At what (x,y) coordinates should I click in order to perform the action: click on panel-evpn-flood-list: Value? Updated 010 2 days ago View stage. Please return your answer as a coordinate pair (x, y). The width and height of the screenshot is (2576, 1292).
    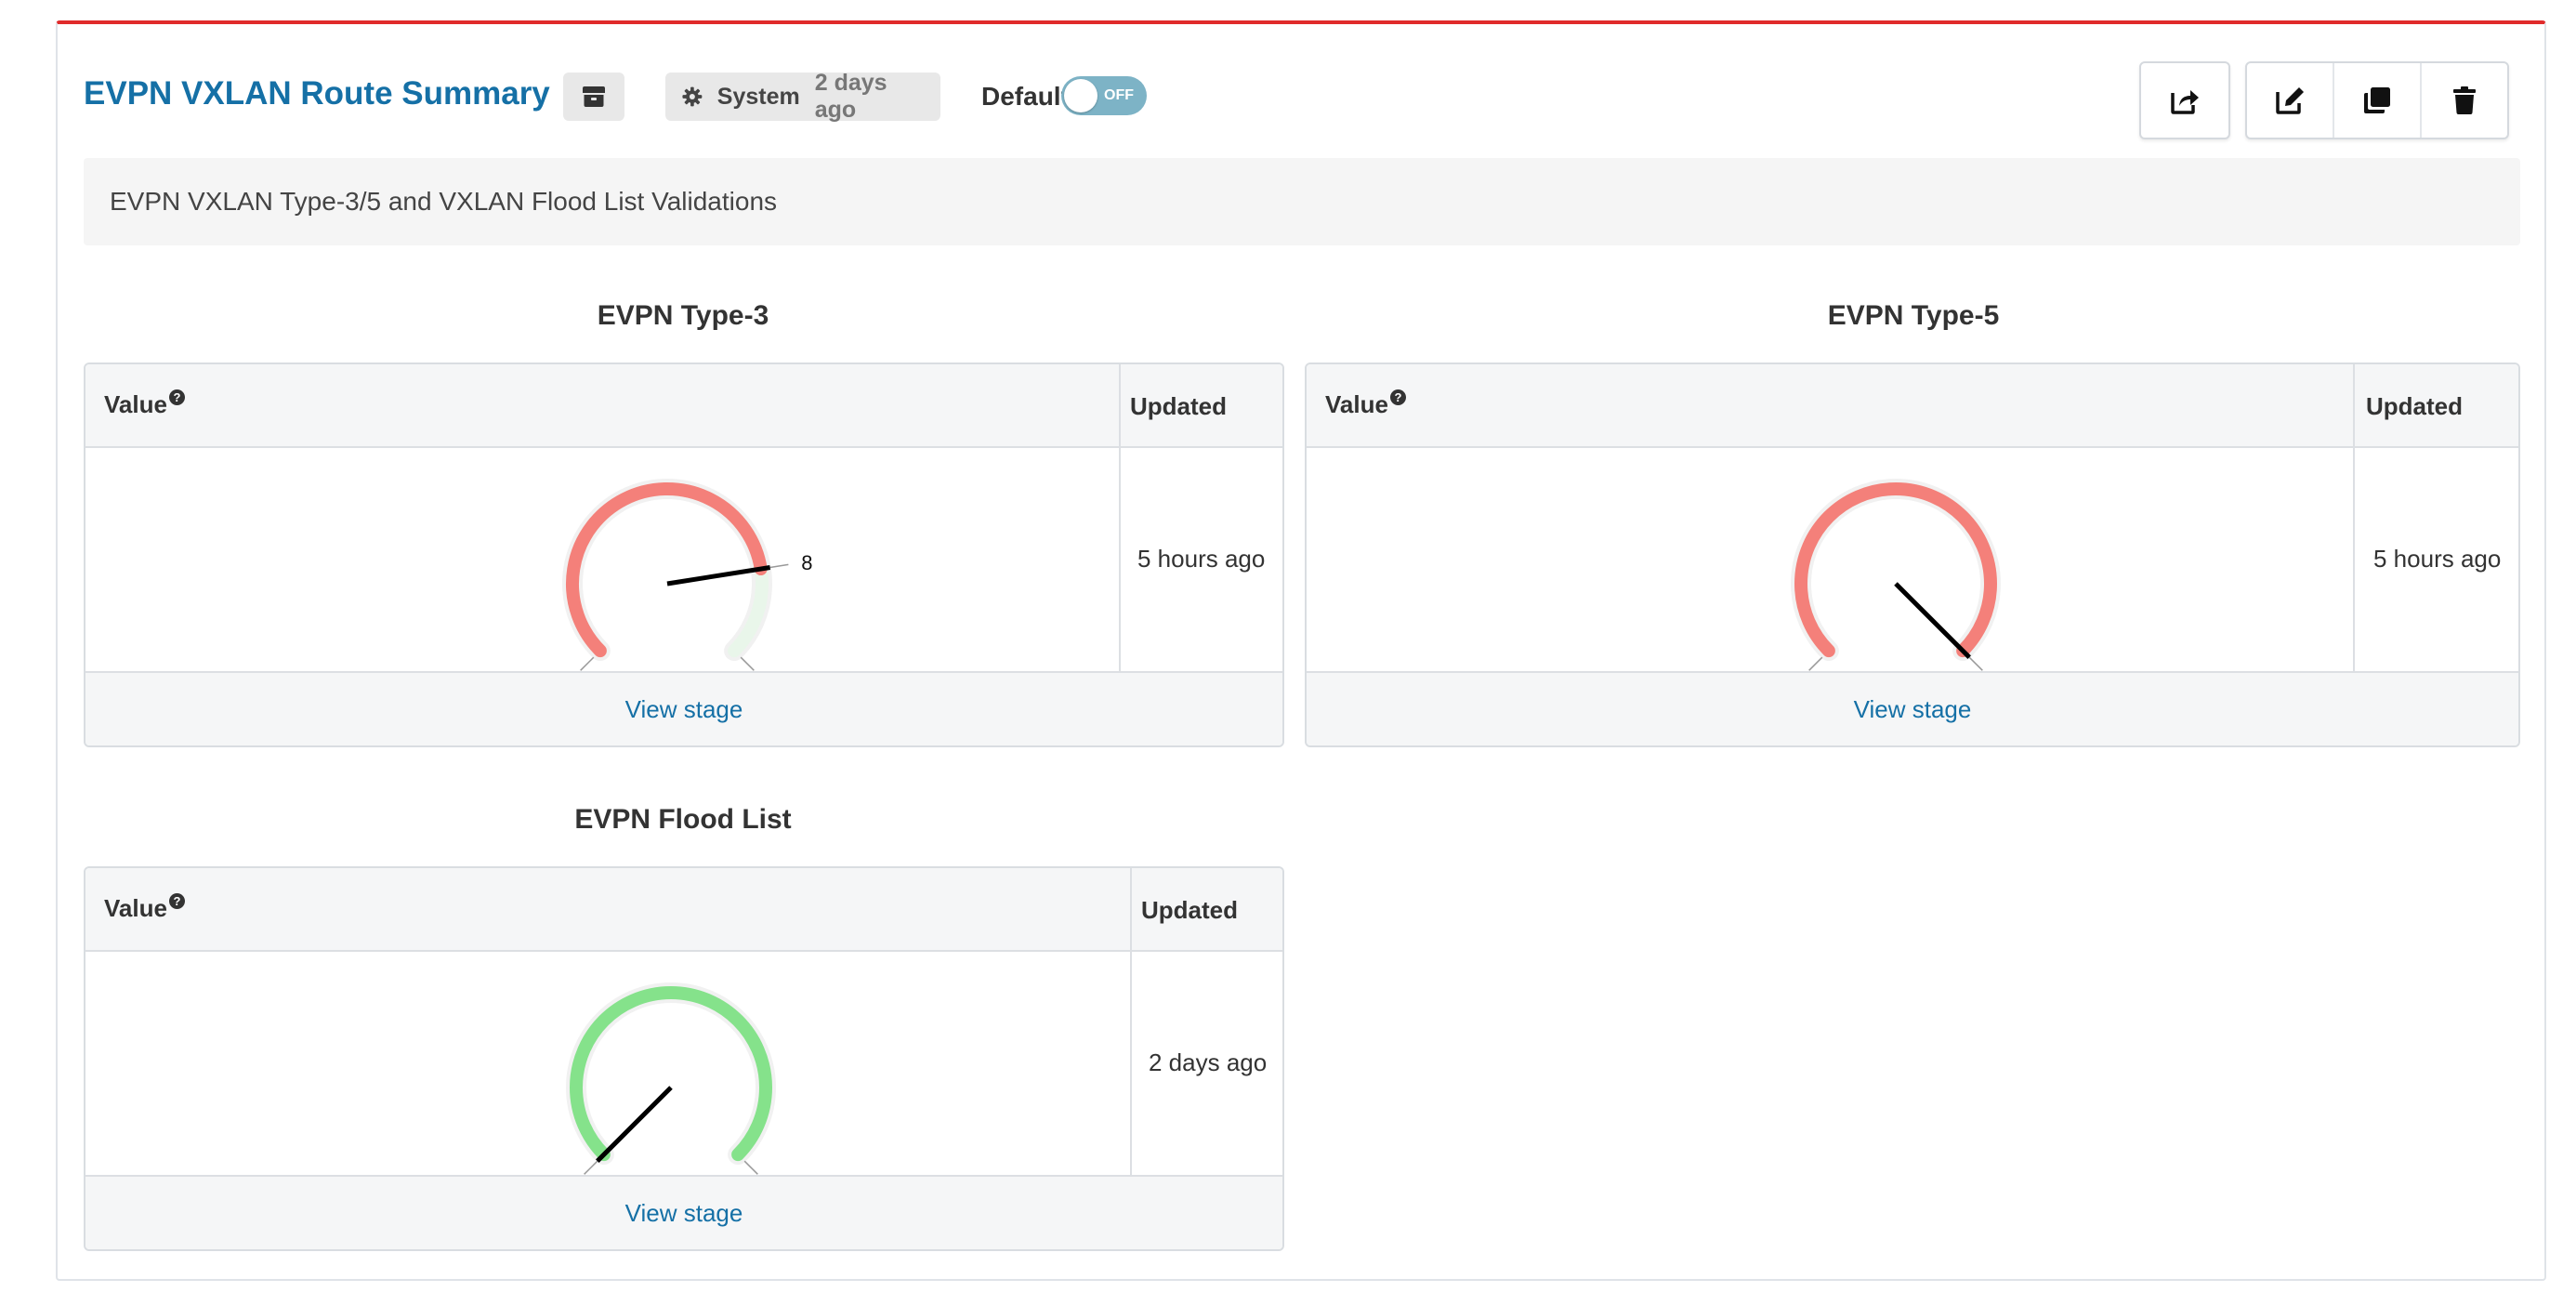
    Looking at the image, I should click on (684, 1058).